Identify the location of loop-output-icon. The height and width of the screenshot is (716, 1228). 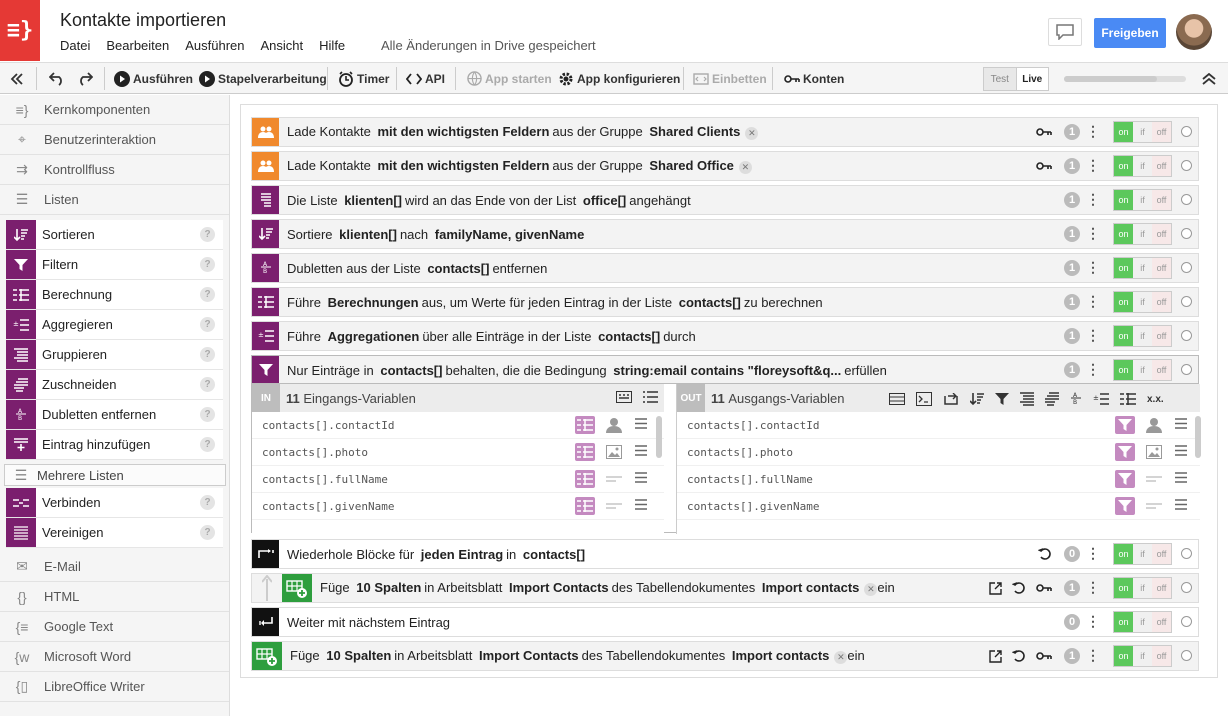
(951, 399).